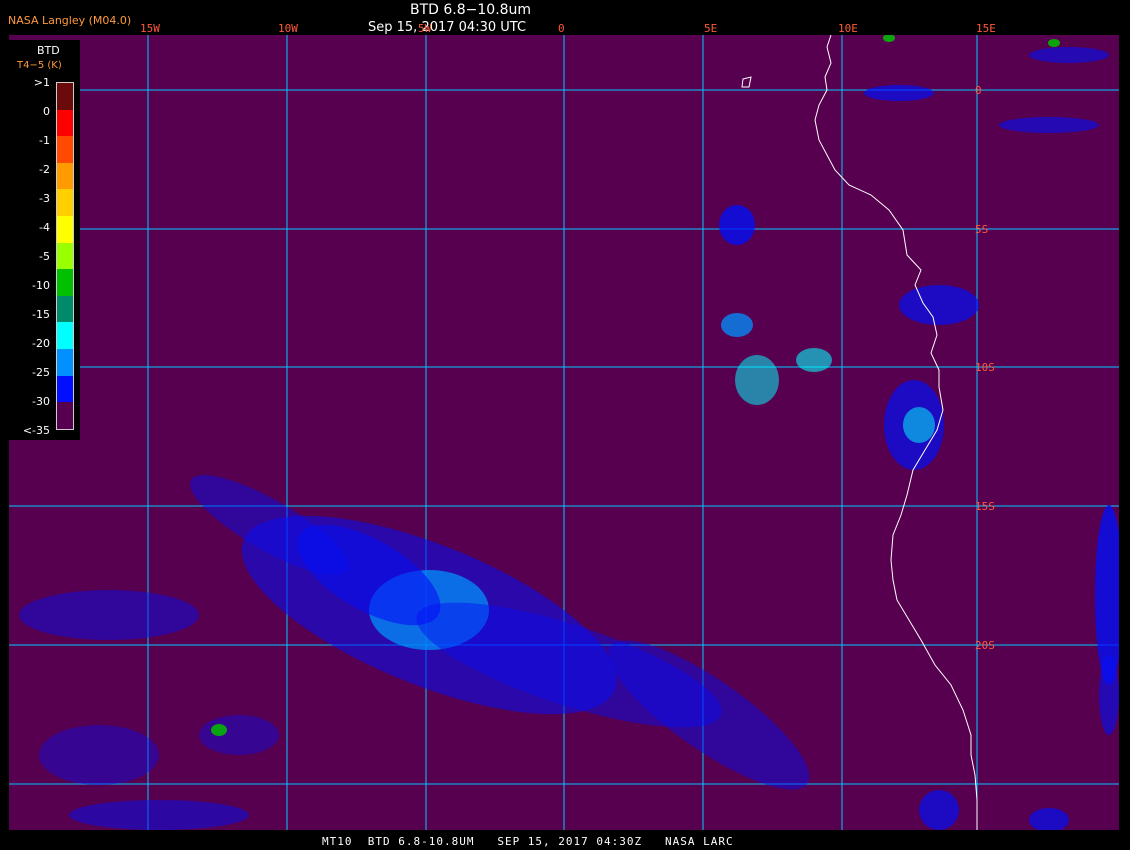 This screenshot has width=1130, height=850. Describe the element at coordinates (41, 401) in the screenshot. I see `legend-label: -30` at that location.